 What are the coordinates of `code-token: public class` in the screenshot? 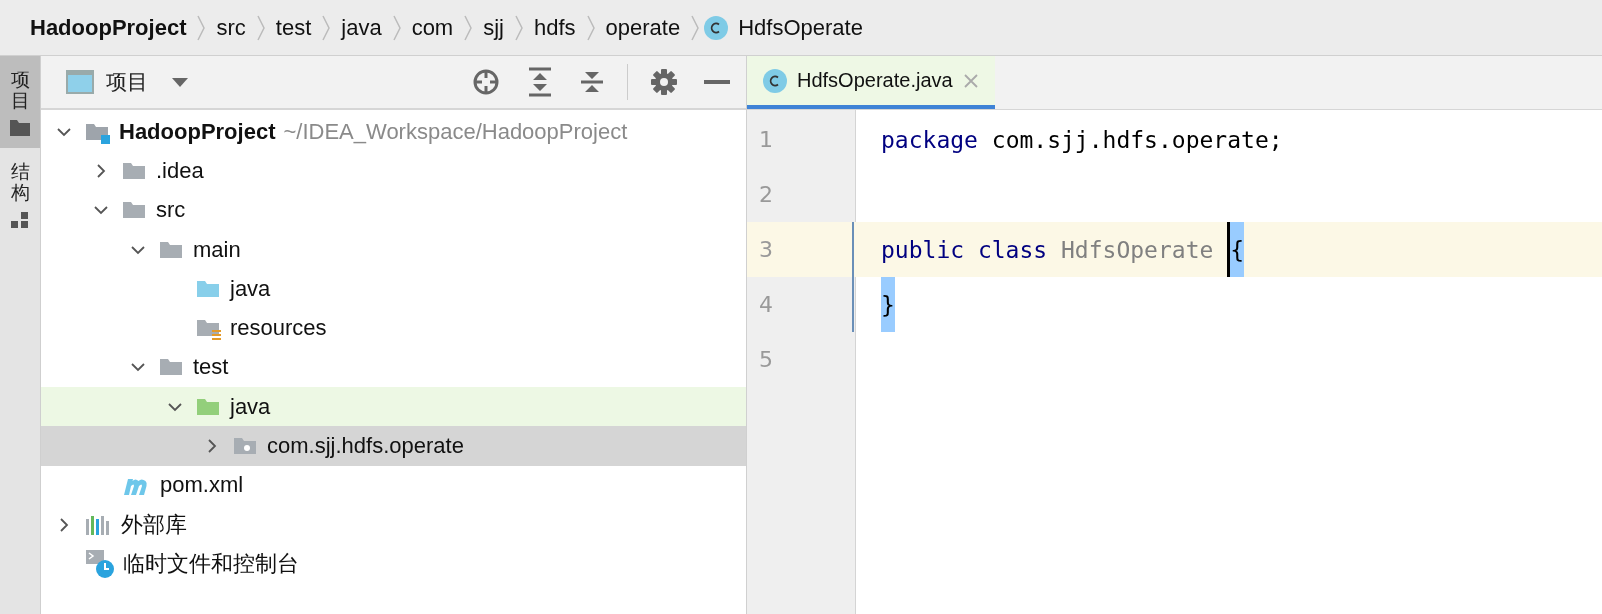 It's located at (964, 249).